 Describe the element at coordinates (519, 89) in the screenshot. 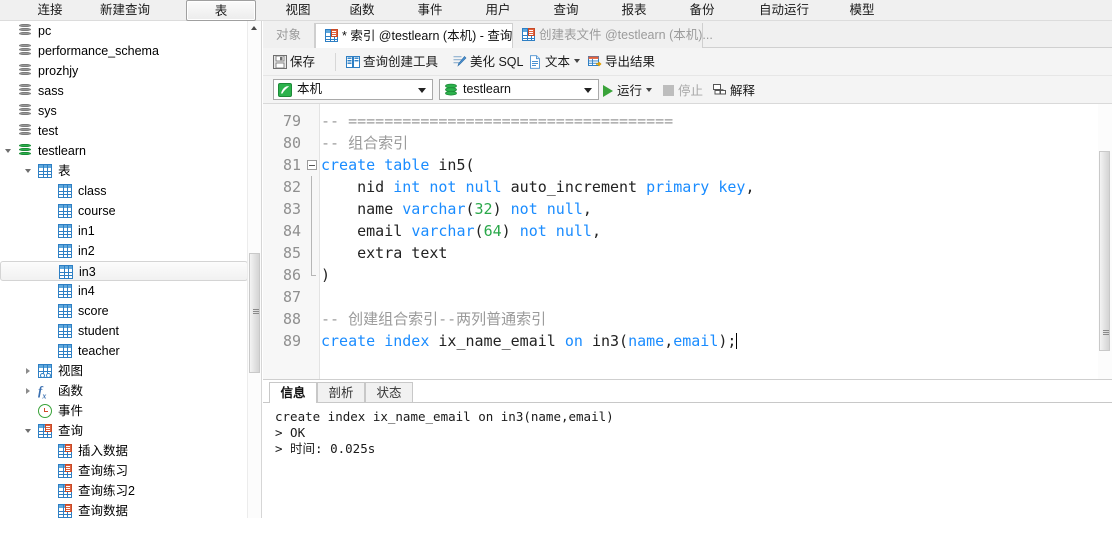

I see `database-select: testlearn` at that location.